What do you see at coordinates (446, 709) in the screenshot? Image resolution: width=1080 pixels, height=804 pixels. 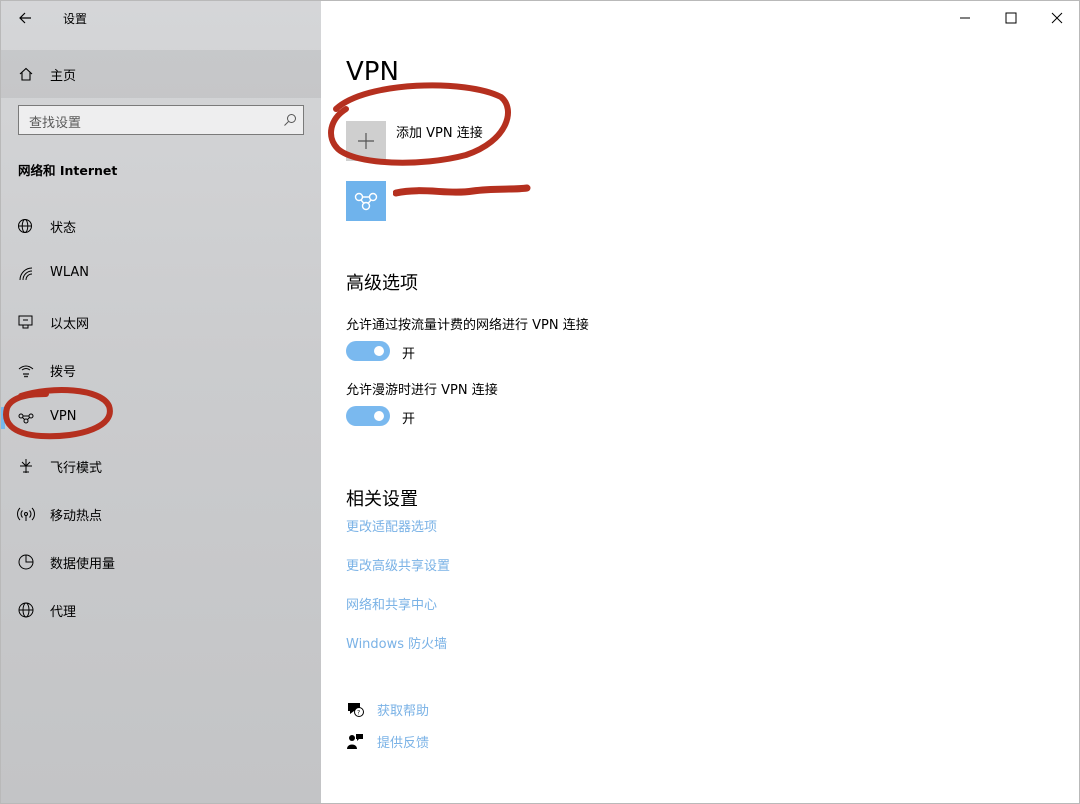 I see `get-help-link: ? 获取帮助` at bounding box center [446, 709].